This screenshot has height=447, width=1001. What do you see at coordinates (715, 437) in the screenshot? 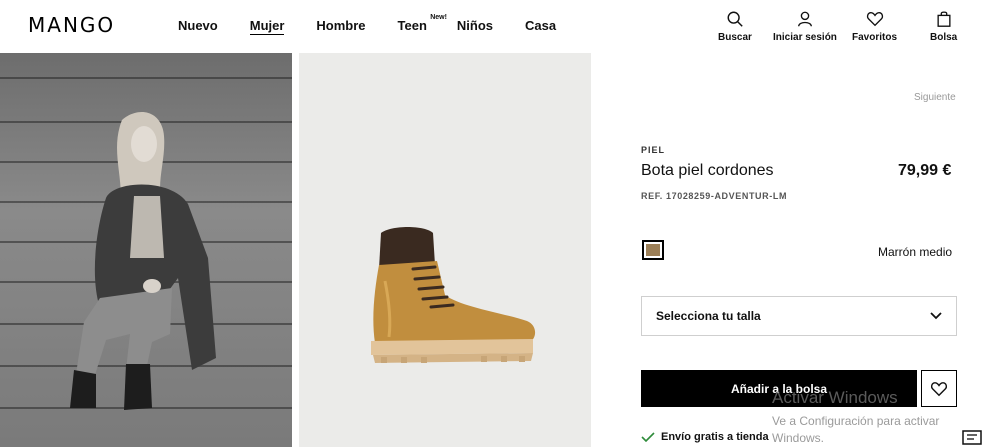
I see `shipping-label: Envío gratis a tienda` at bounding box center [715, 437].